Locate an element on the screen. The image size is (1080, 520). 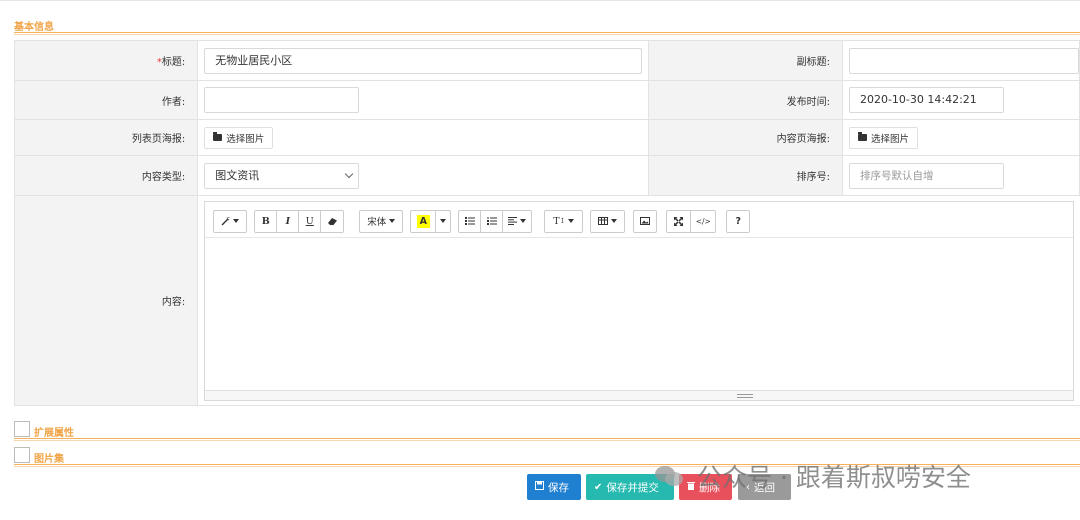
font-family-label: 宋体 is located at coordinates (377, 222).